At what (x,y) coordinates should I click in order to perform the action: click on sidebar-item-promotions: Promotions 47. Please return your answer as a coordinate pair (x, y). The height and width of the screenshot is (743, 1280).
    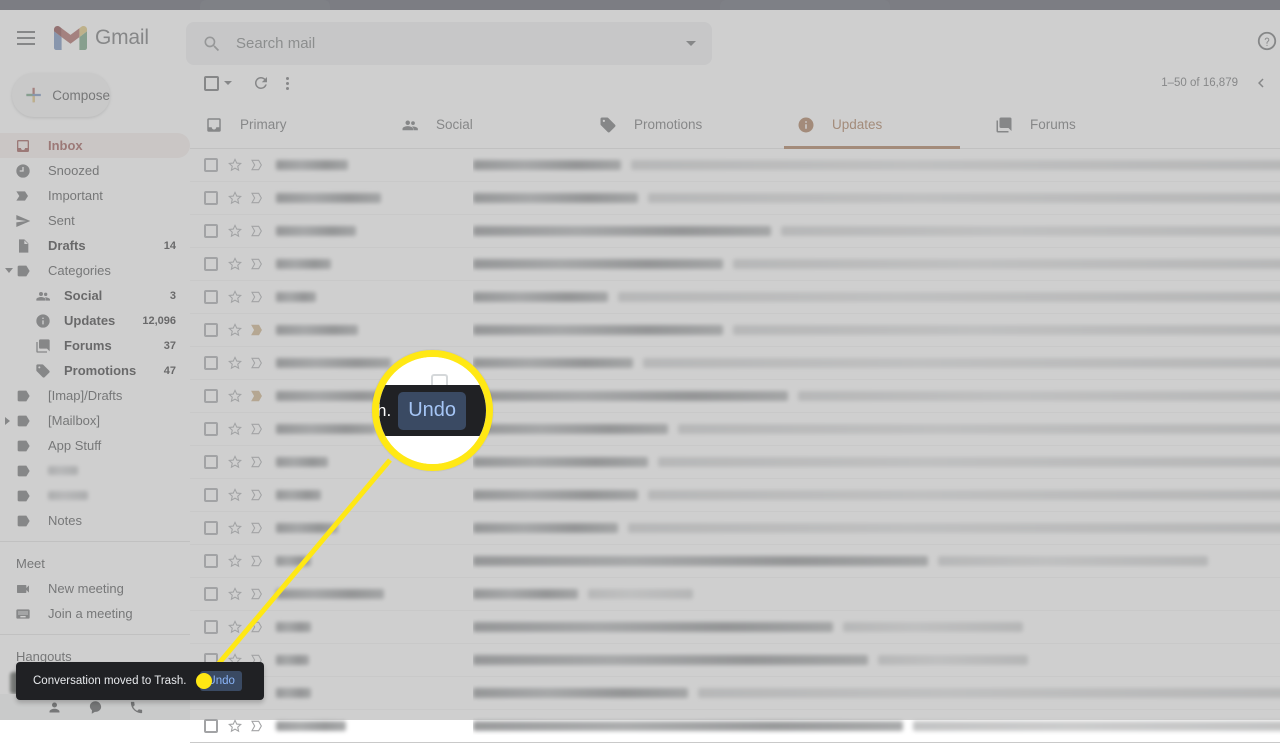
    Looking at the image, I should click on (95, 370).